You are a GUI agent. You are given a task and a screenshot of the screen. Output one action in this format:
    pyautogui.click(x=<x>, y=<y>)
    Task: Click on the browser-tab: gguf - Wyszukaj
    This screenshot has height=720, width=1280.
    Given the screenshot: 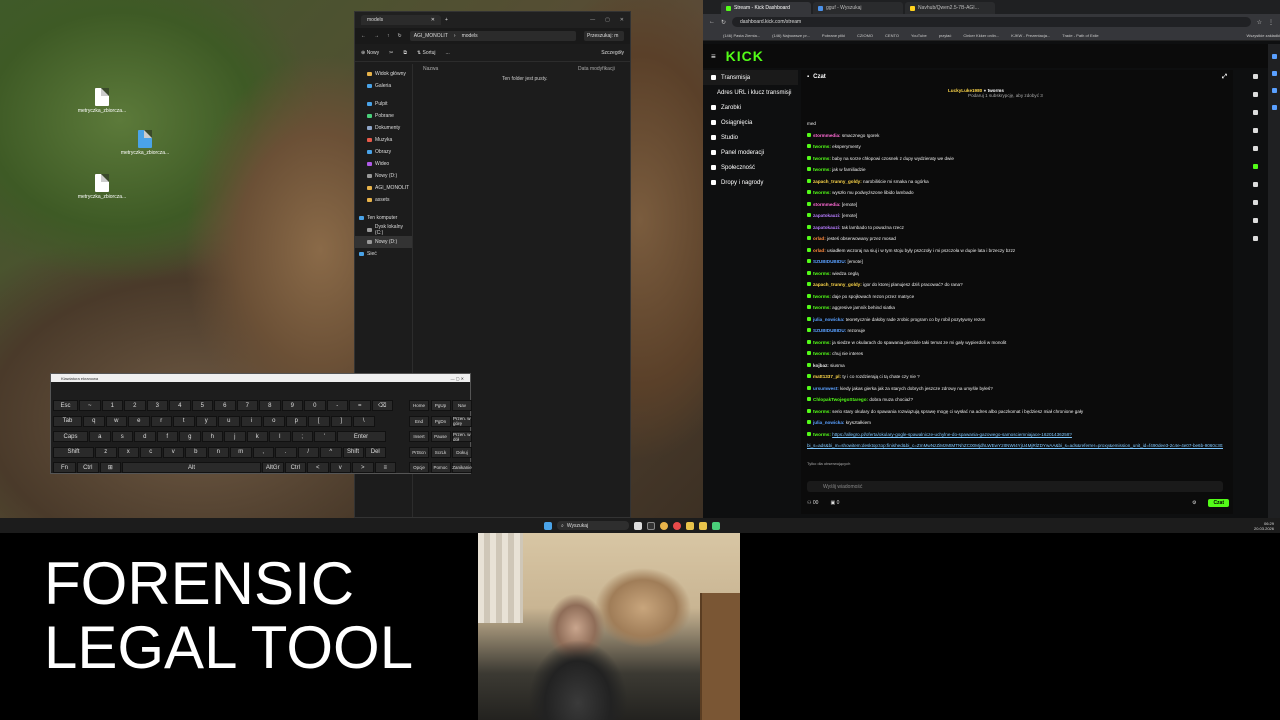 What is the action you would take?
    pyautogui.click(x=858, y=8)
    